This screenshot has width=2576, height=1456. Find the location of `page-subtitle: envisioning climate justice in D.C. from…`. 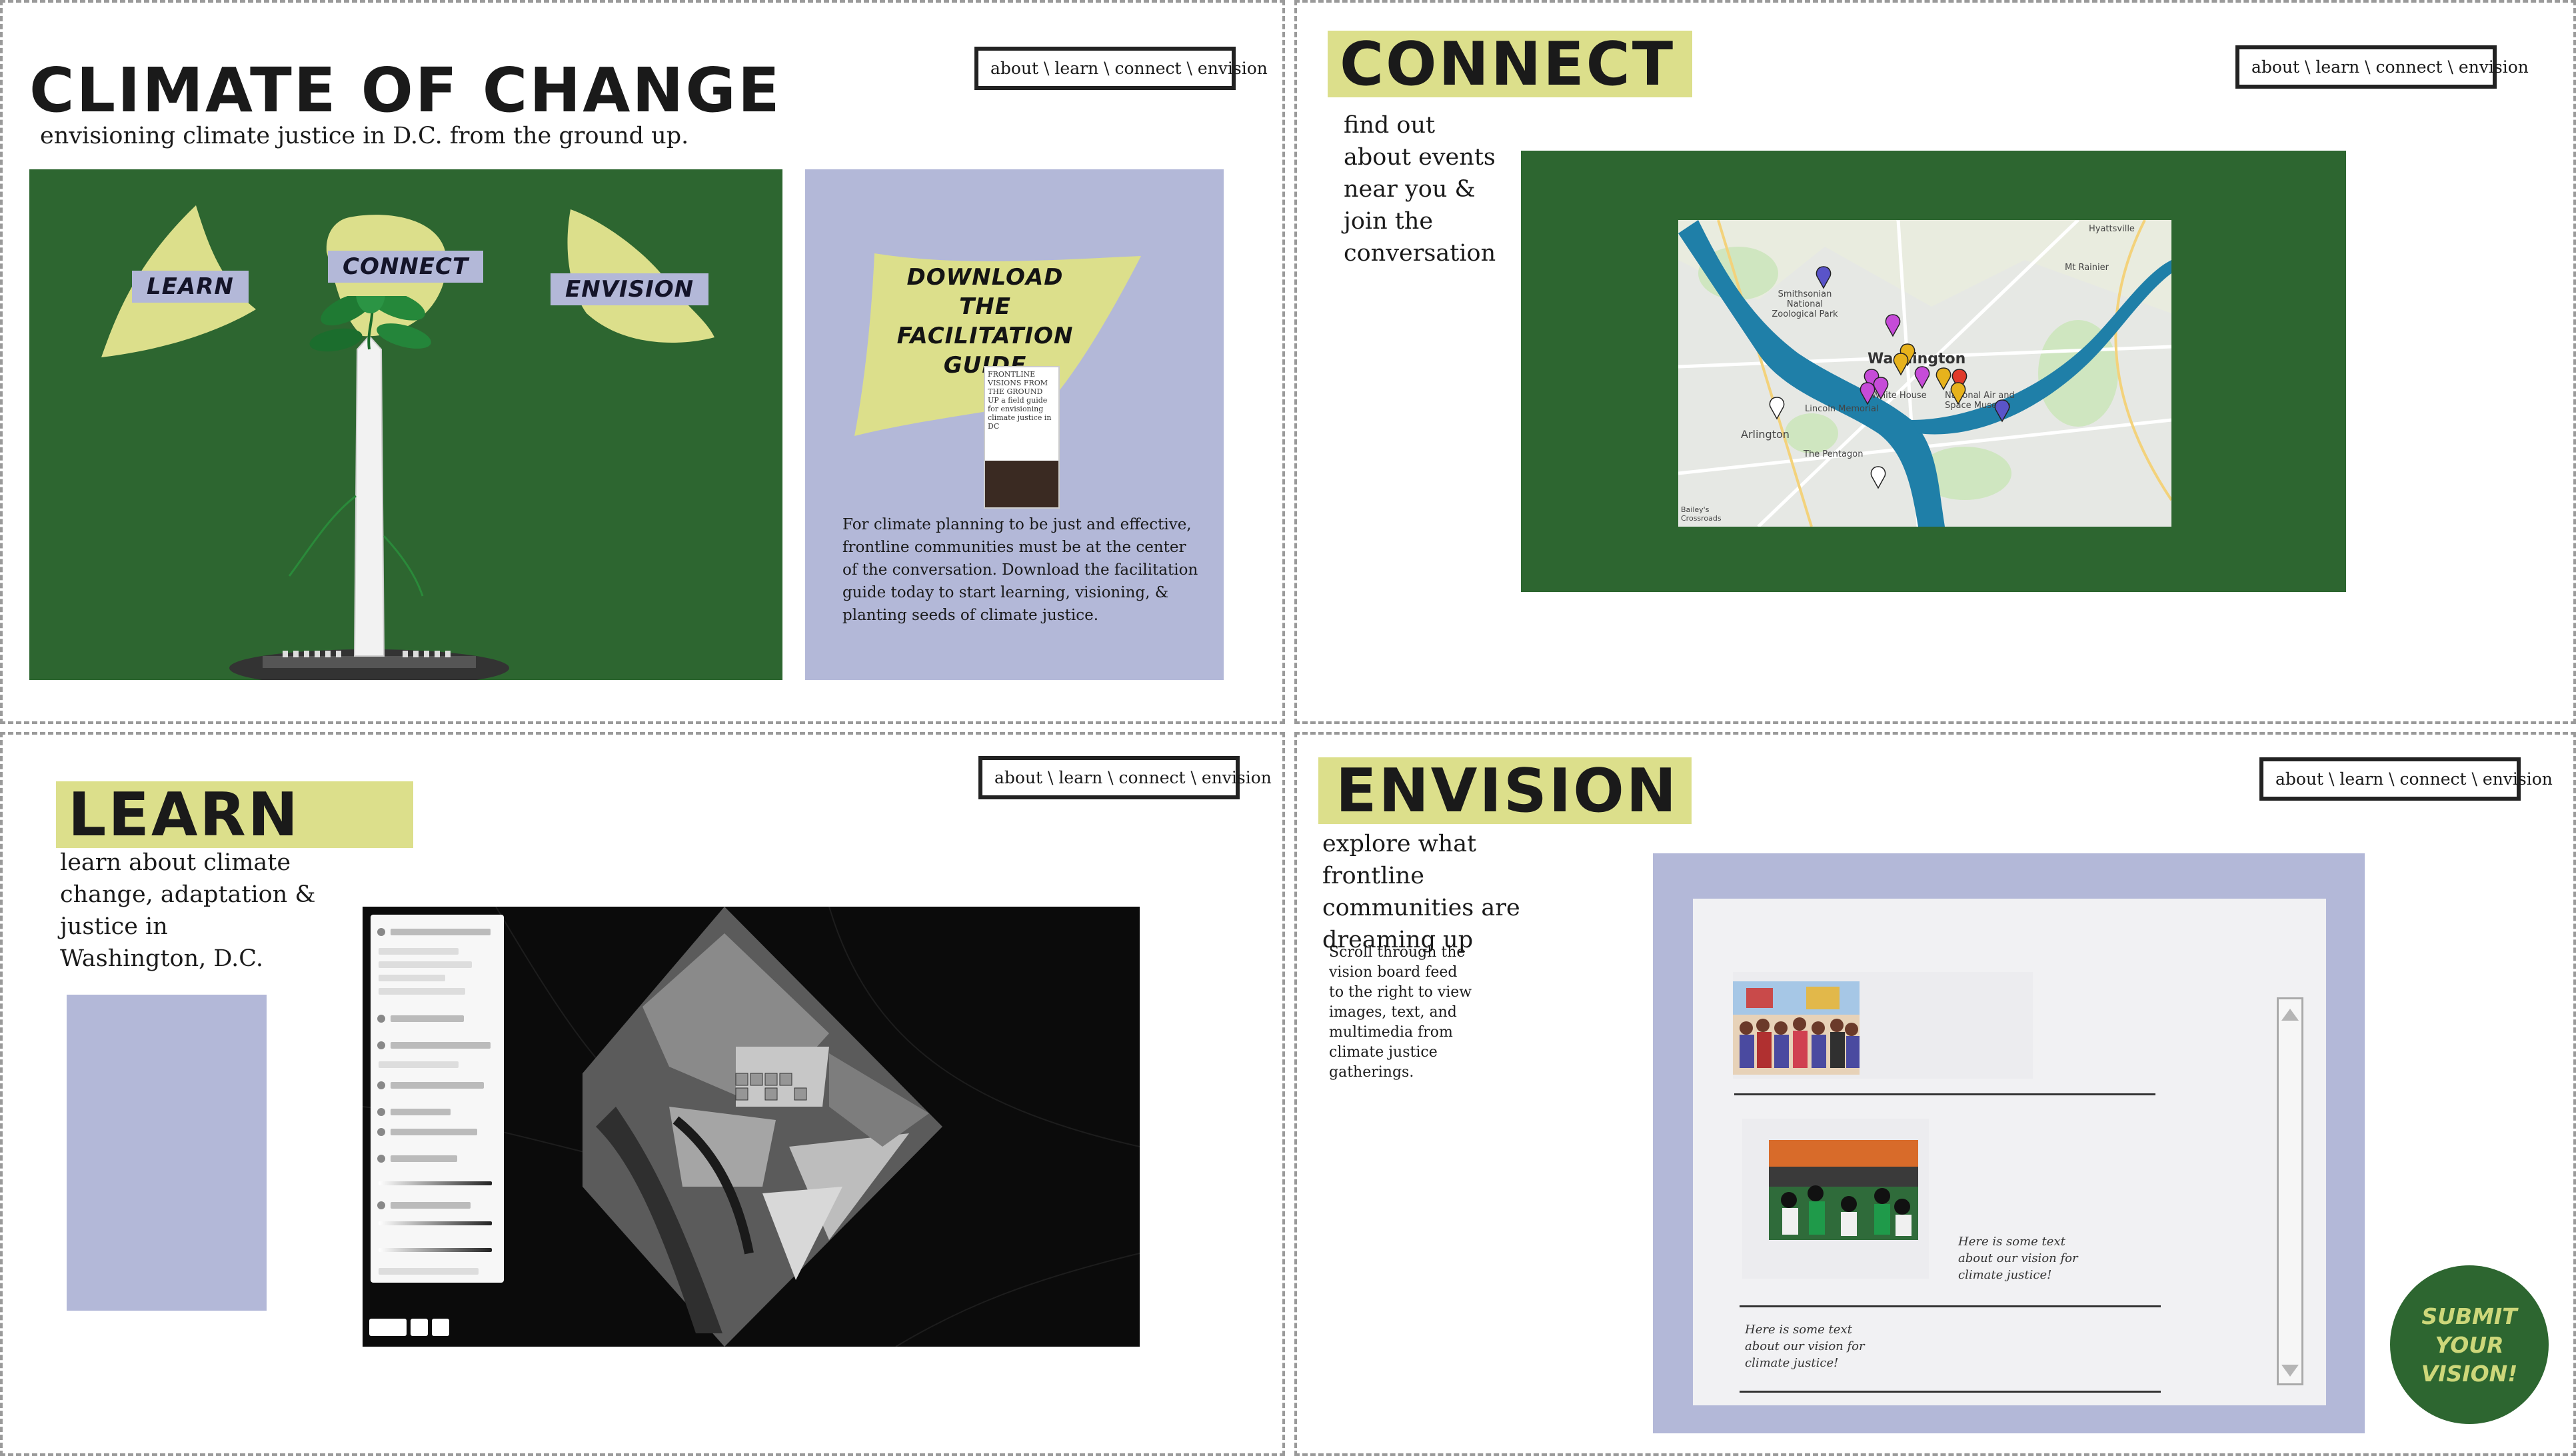

page-subtitle: envisioning climate justice in D.C. from… is located at coordinates (364, 136).